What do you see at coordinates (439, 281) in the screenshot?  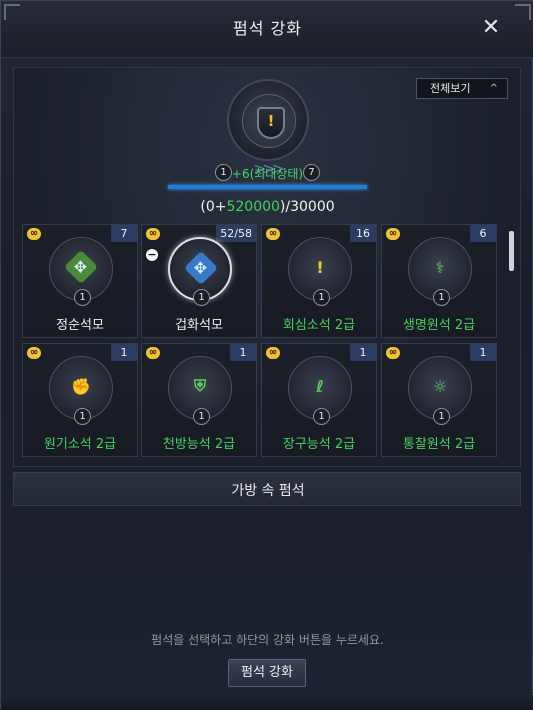 I see `item-card: ∞ 6 ⚕ 1 생명원석 2급` at bounding box center [439, 281].